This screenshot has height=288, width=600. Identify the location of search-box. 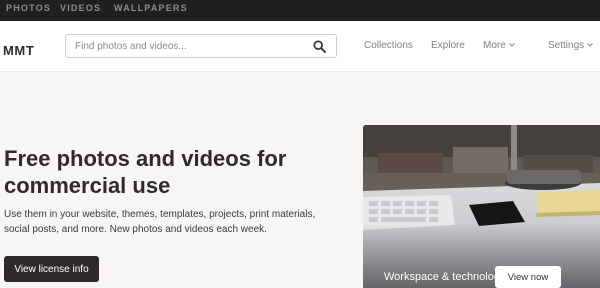
(201, 46).